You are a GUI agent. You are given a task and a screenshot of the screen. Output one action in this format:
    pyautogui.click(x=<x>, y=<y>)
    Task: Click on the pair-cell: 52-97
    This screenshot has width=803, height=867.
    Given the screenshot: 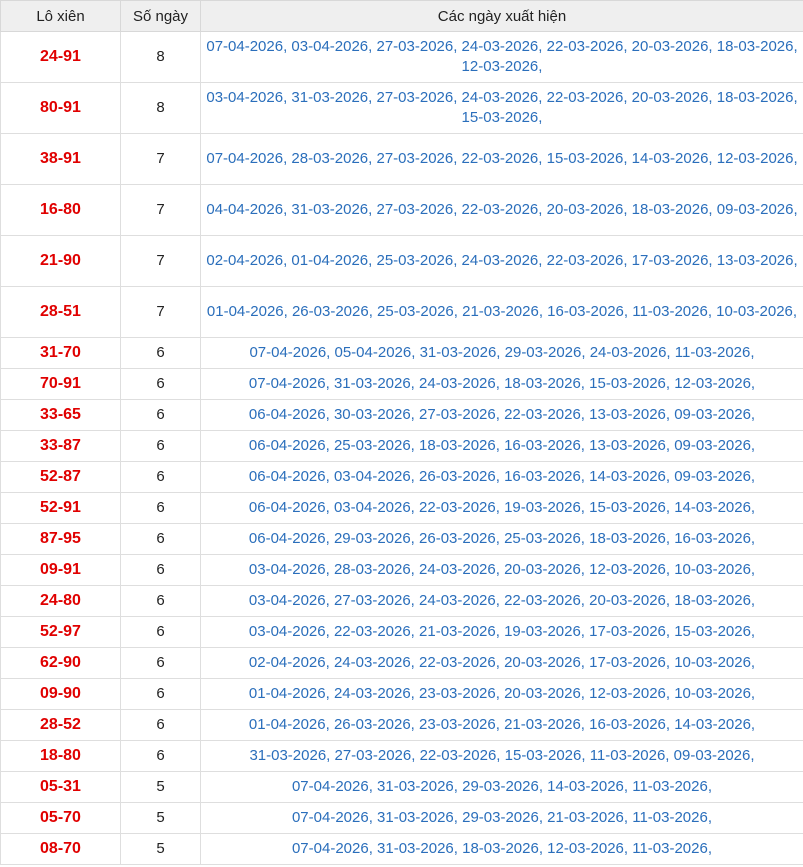 What is the action you would take?
    pyautogui.click(x=60, y=632)
    